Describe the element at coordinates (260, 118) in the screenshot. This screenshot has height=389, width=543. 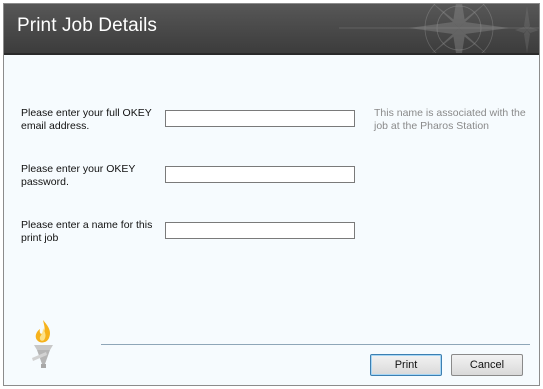
I see `email-input` at that location.